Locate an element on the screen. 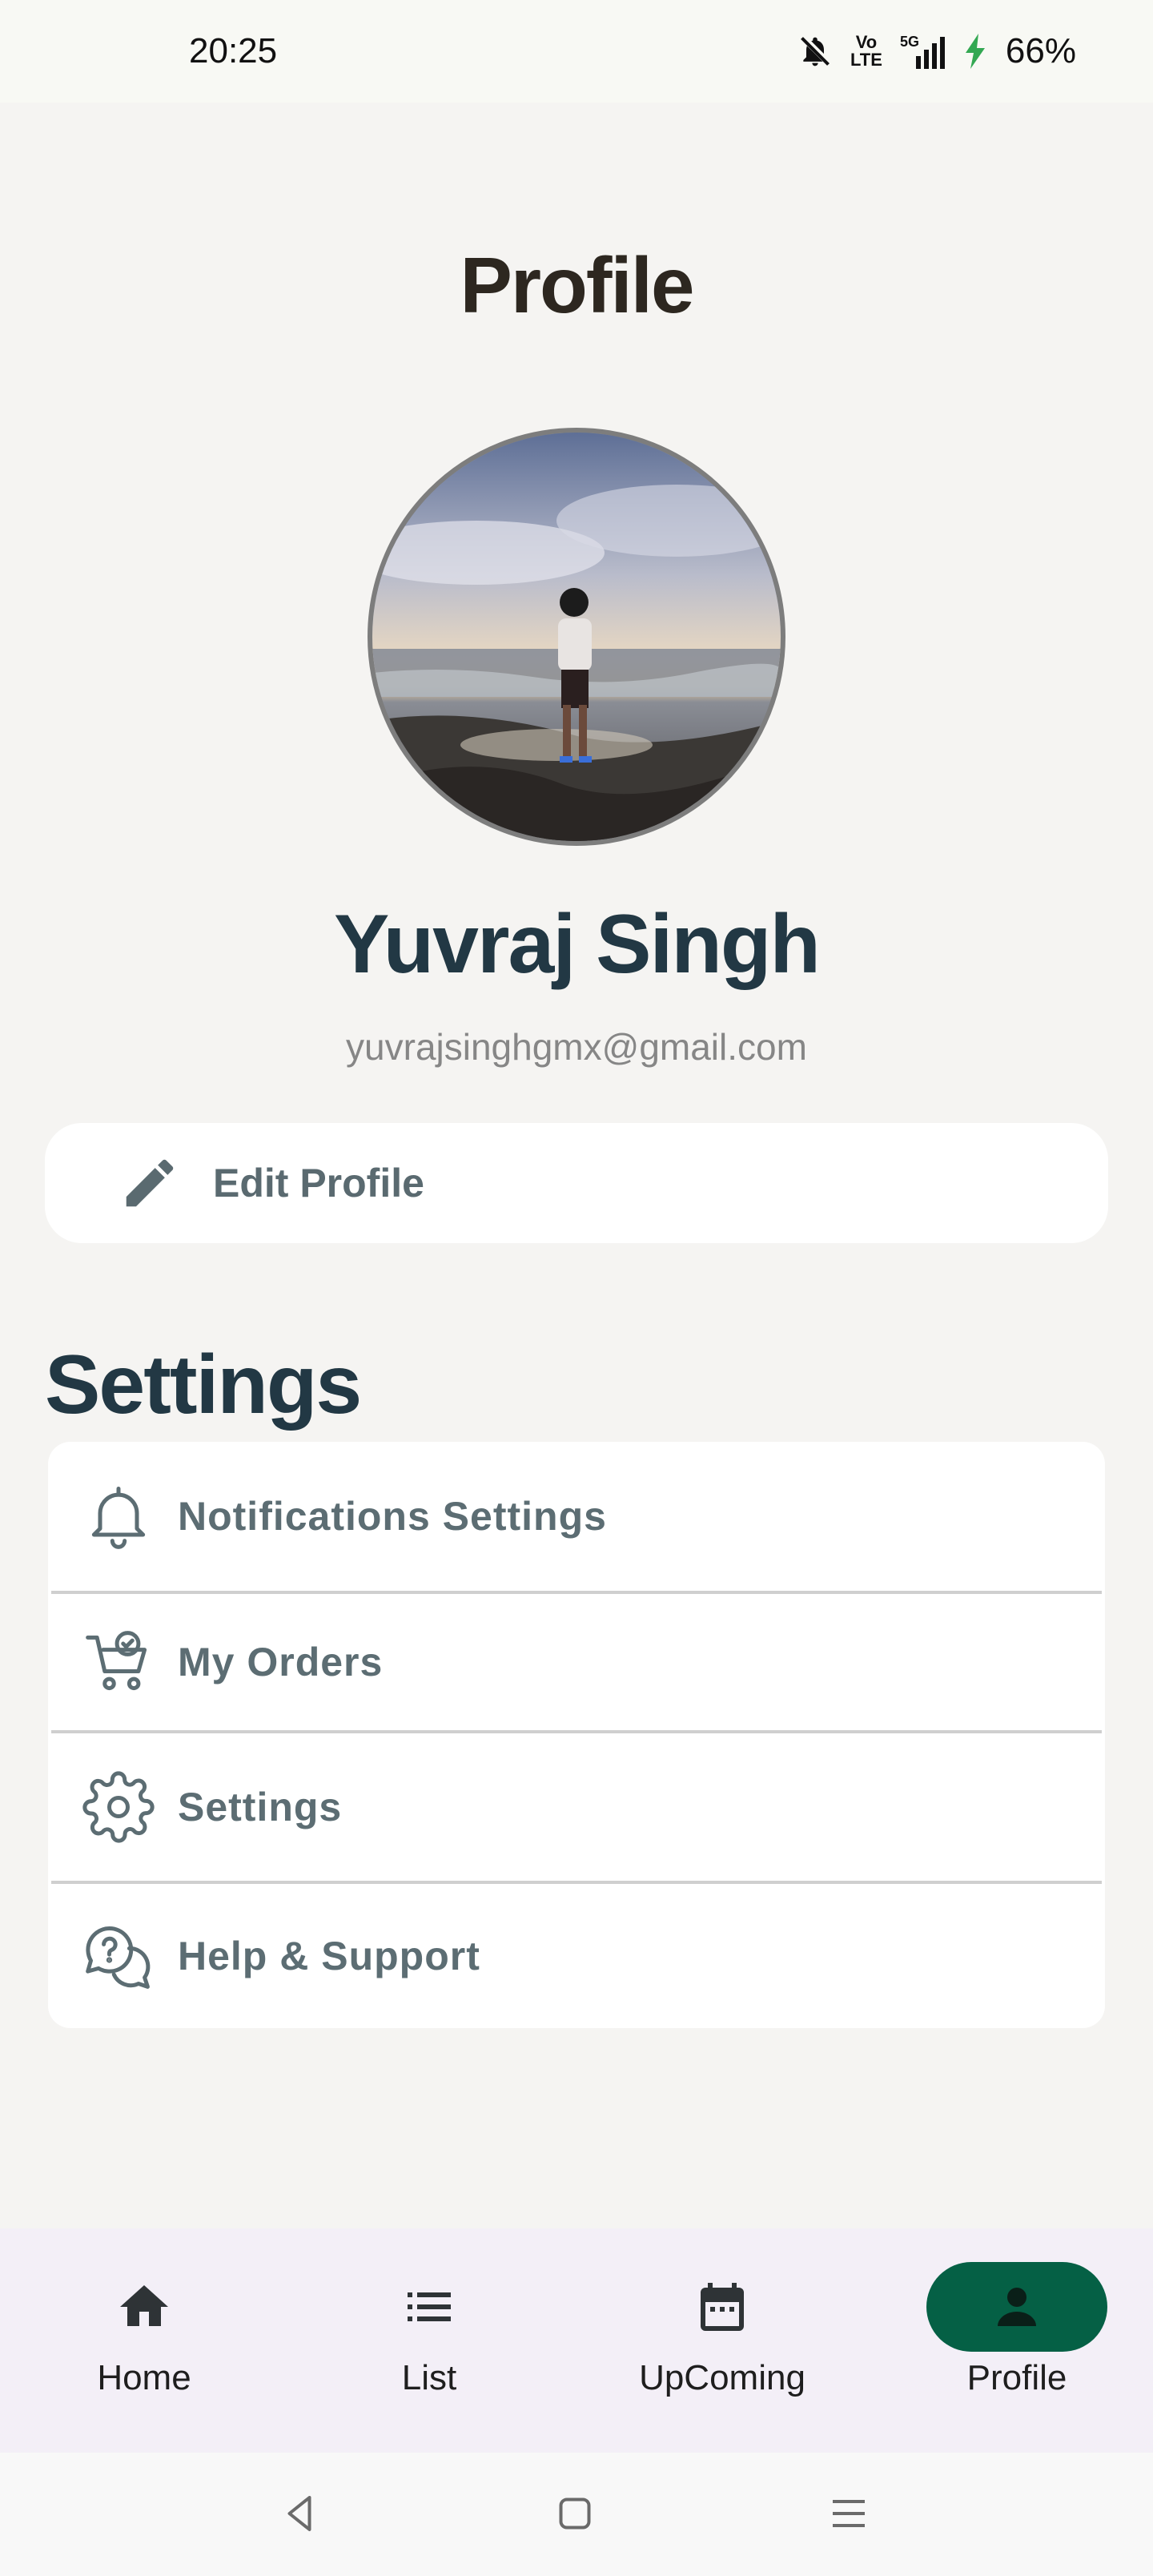 The height and width of the screenshot is (2576, 1153). cart-check-icon is located at coordinates (116, 1661).